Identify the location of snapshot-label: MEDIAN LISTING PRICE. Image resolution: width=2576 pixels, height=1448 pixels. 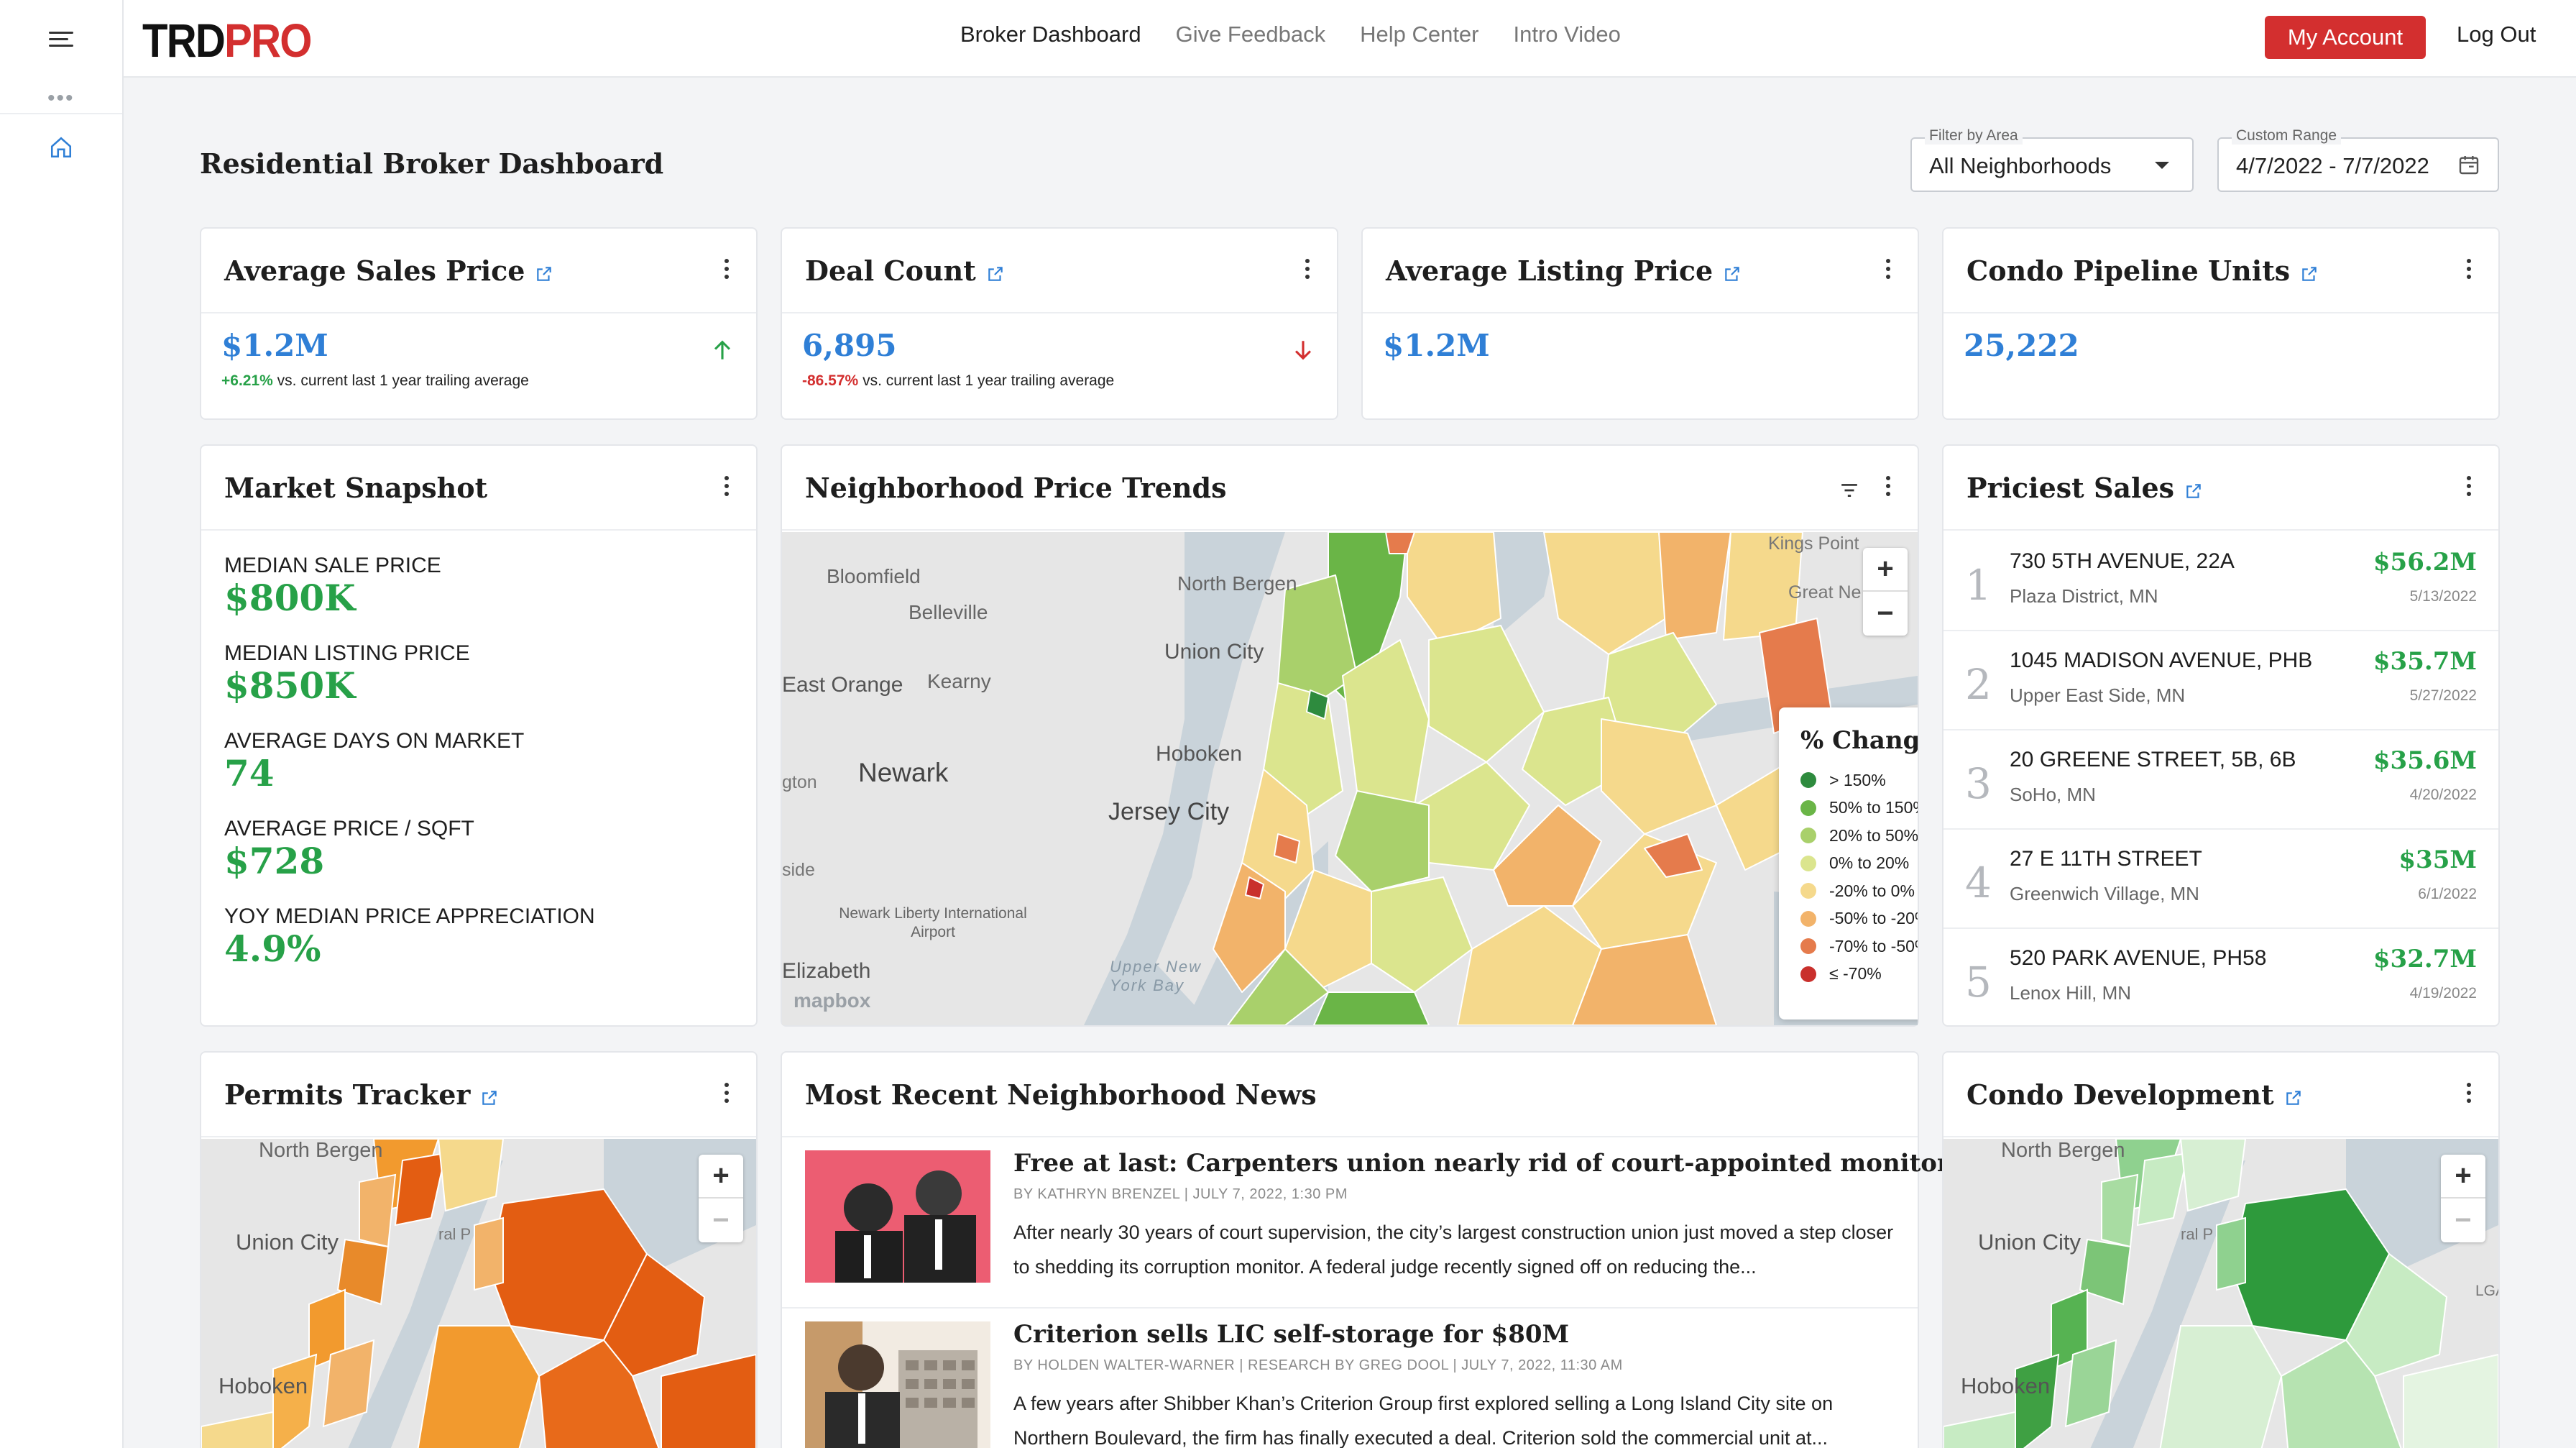
(347, 653).